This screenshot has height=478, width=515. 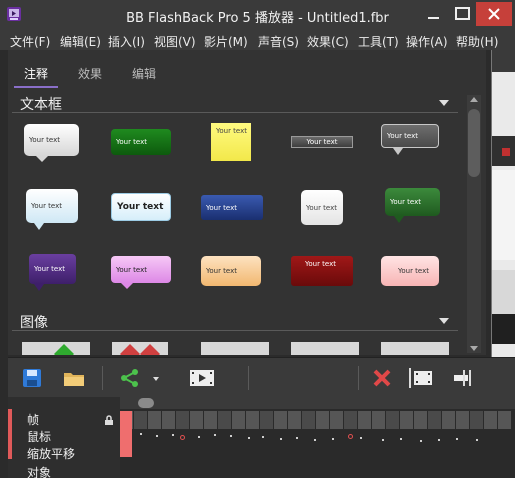 What do you see at coordinates (317, 403) in the screenshot?
I see `timeline-scrollbar` at bounding box center [317, 403].